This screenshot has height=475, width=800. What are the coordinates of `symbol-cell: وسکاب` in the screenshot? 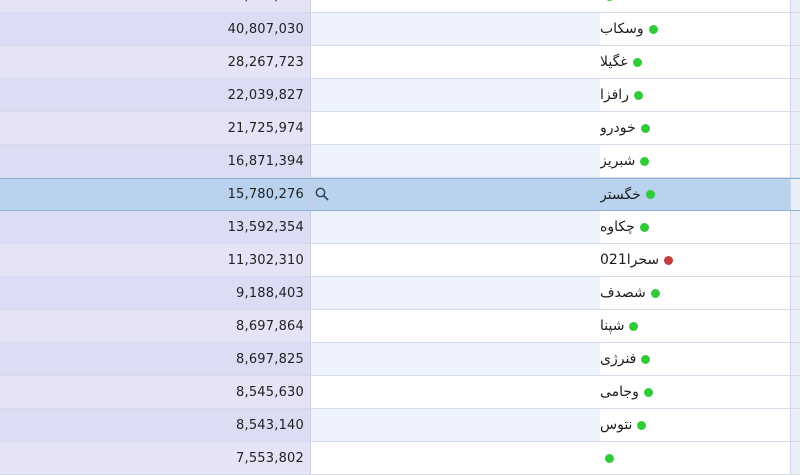 It's located at (695, 29).